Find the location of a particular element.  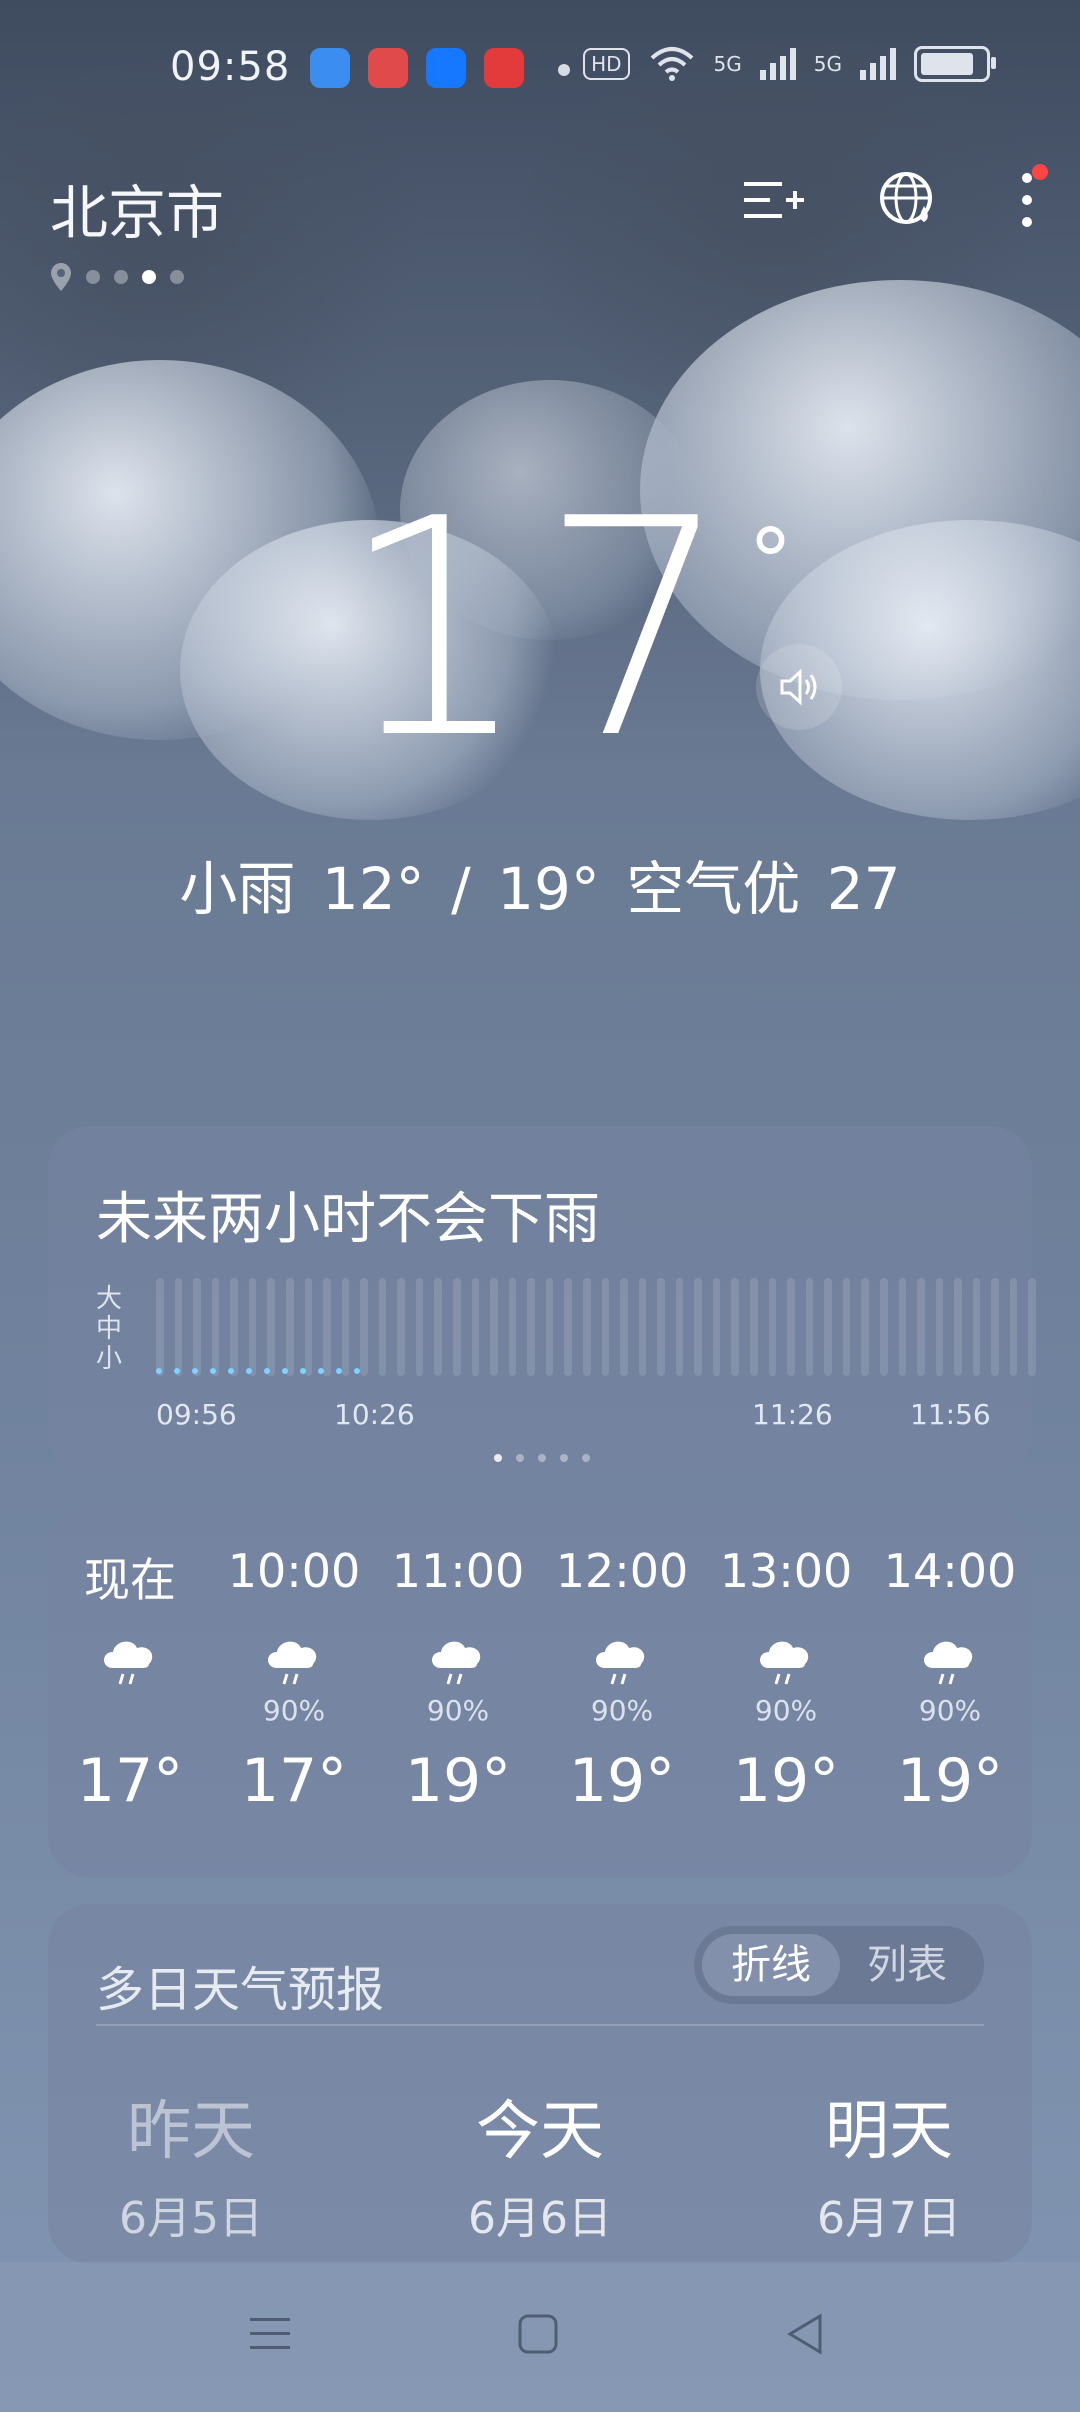

nav-menu-button is located at coordinates (270, 2334).